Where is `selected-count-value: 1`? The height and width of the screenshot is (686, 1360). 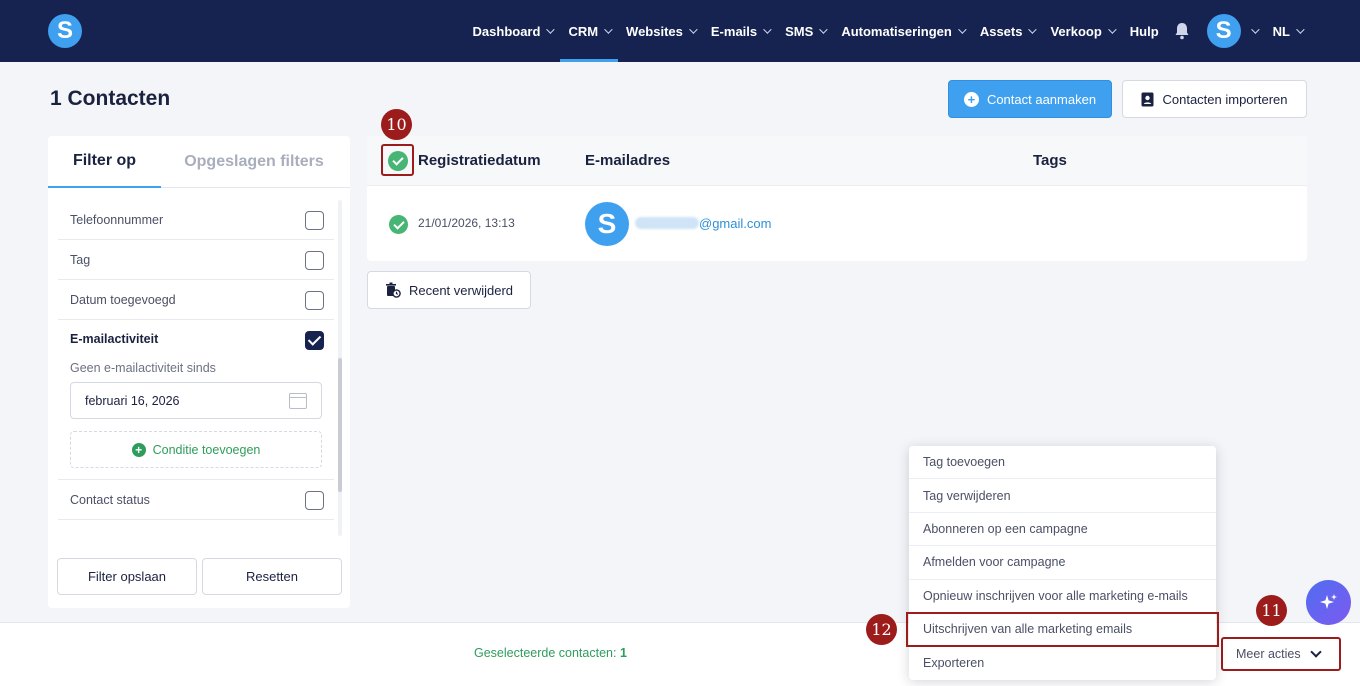
selected-count-value: 1 is located at coordinates (623, 653).